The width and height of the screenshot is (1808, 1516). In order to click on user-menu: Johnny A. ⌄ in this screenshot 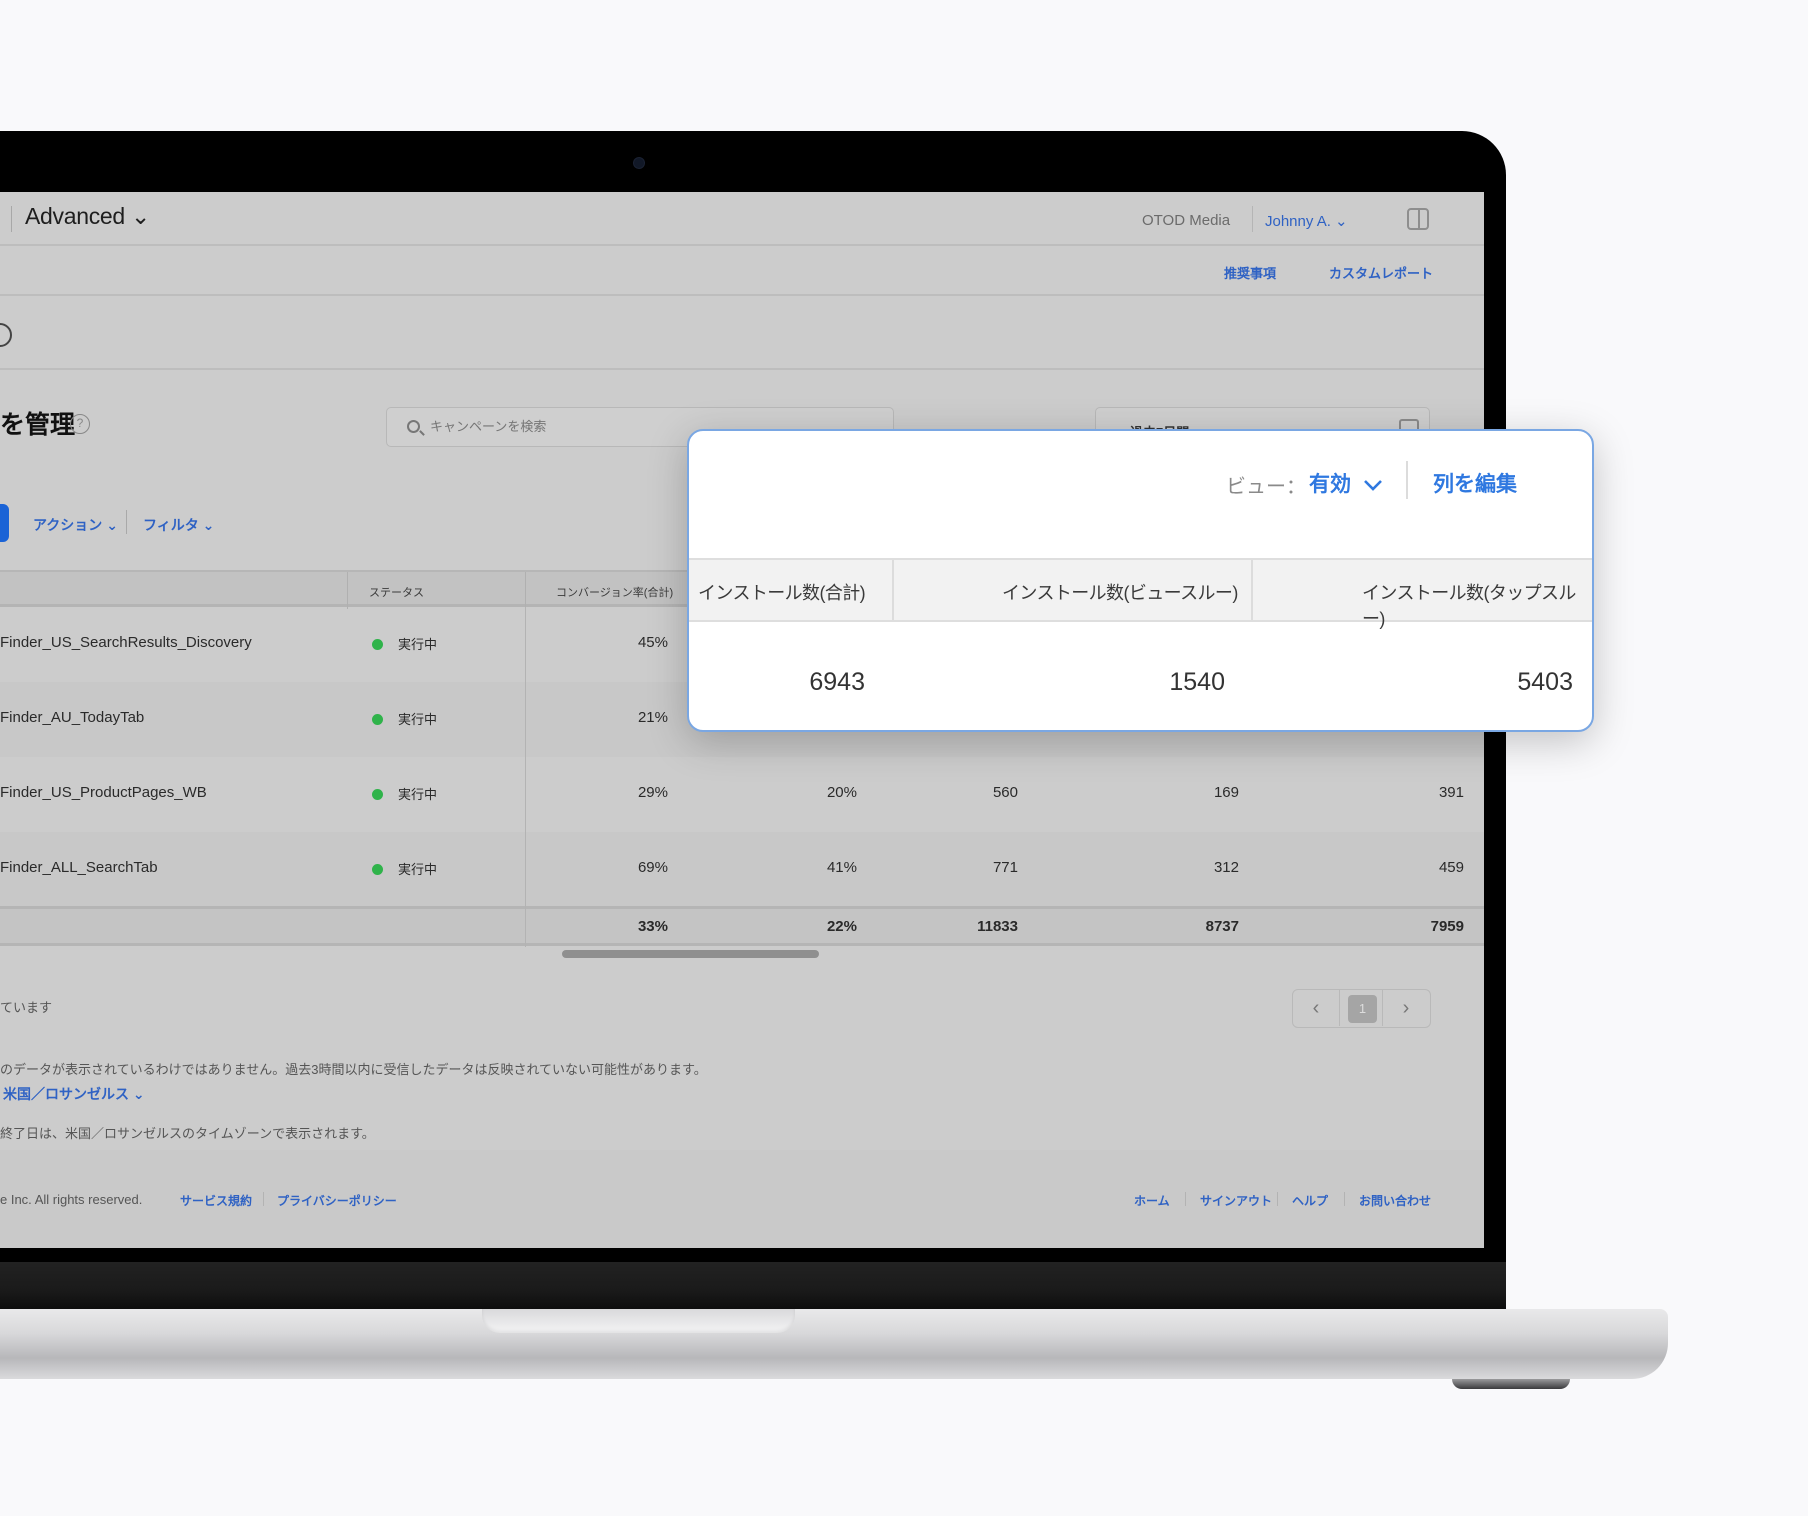, I will do `click(1306, 221)`.